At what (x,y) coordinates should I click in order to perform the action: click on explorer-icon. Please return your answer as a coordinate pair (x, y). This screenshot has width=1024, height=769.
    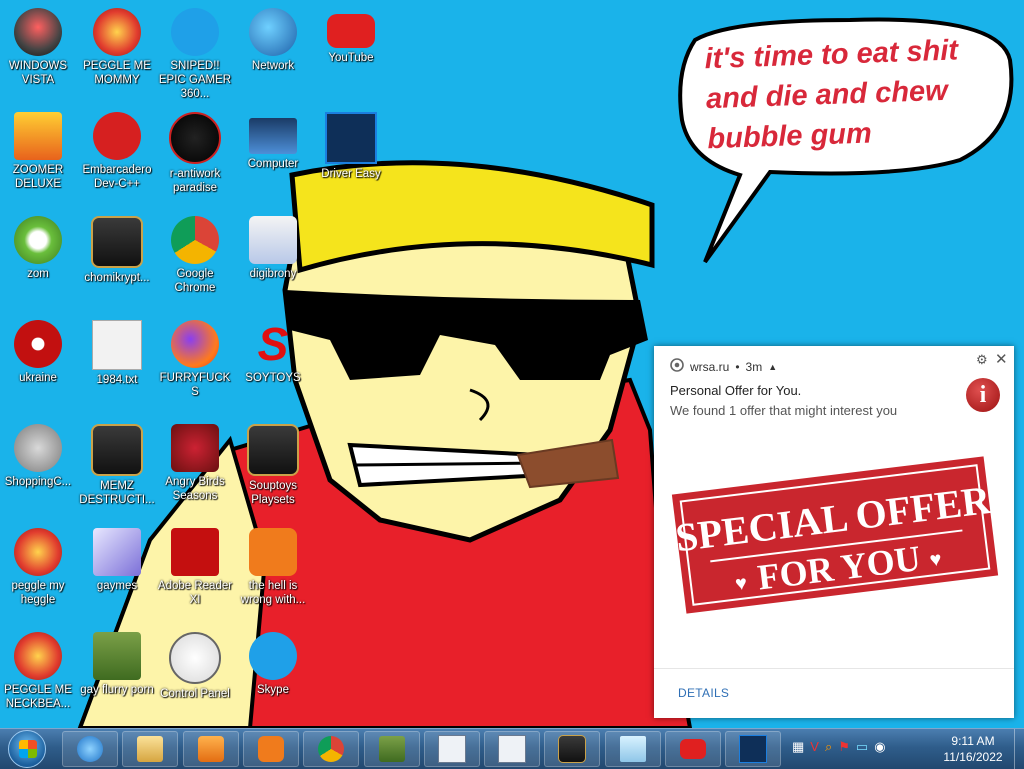
    Looking at the image, I should click on (150, 749).